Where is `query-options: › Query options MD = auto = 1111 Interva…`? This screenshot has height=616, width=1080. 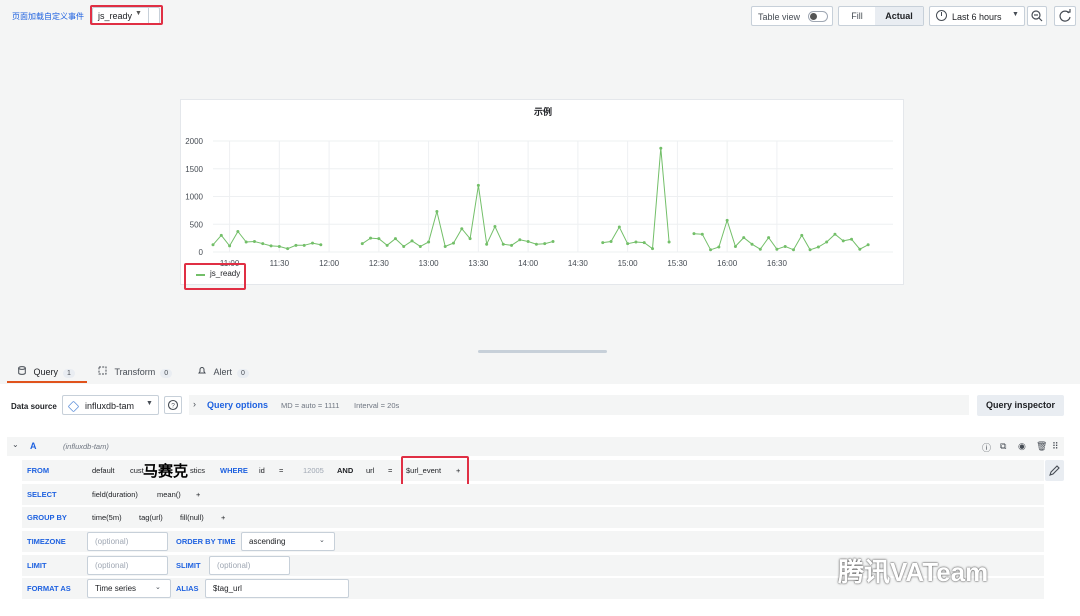 query-options: › Query options MD = auto = 1111 Interva… is located at coordinates (579, 405).